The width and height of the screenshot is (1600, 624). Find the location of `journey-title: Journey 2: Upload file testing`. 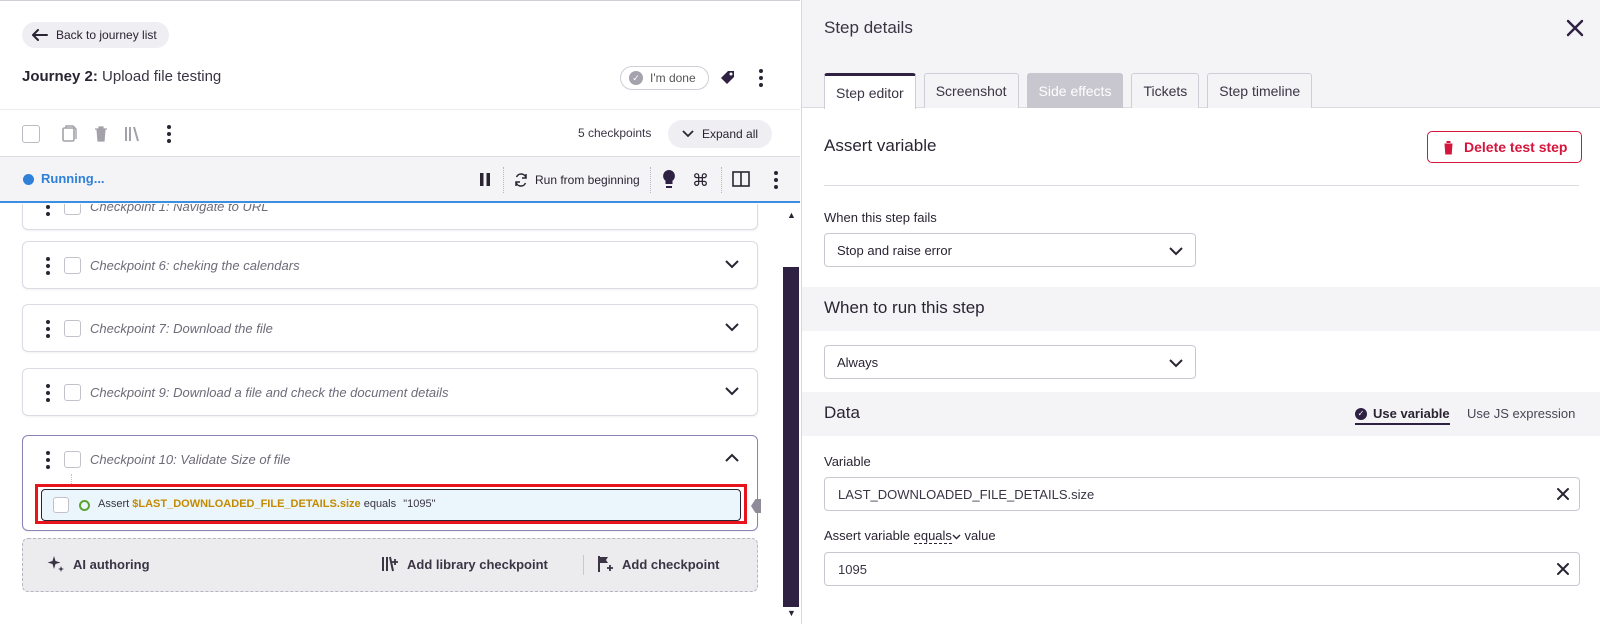

journey-title: Journey 2: Upload file testing is located at coordinates (121, 76).